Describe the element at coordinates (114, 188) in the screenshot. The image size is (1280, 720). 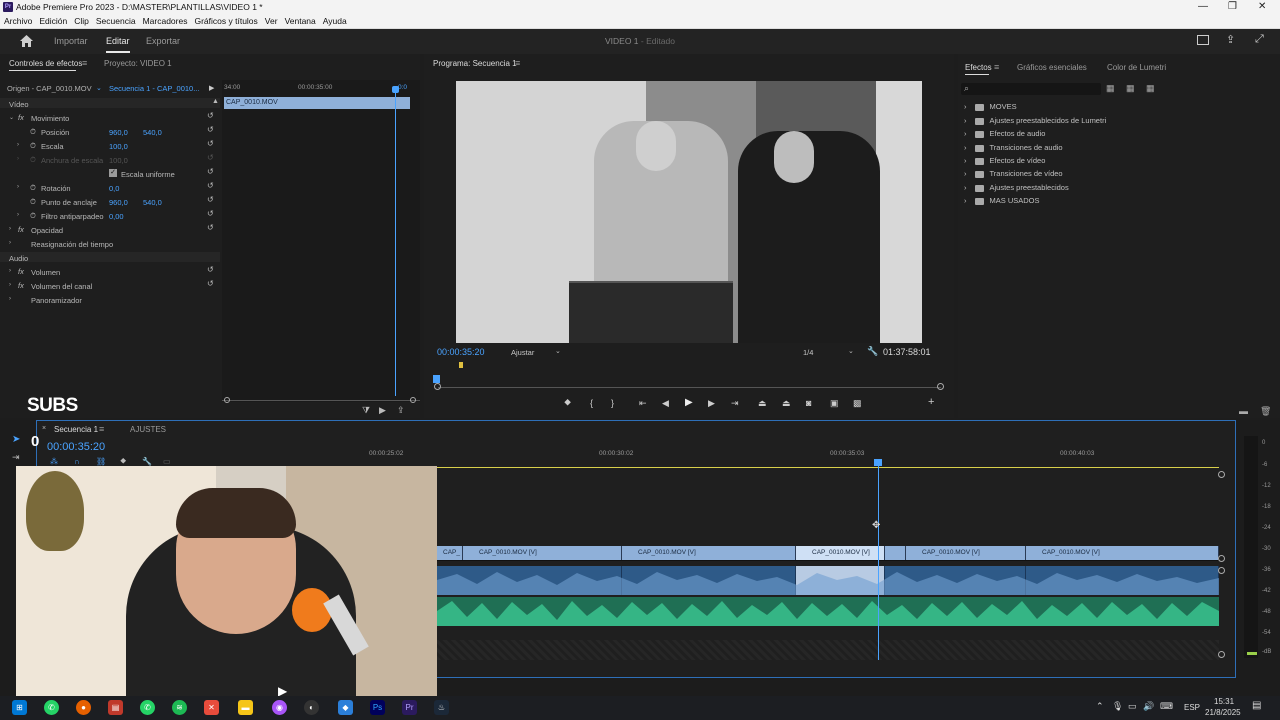
I see `rotacion-value: 0,0` at that location.